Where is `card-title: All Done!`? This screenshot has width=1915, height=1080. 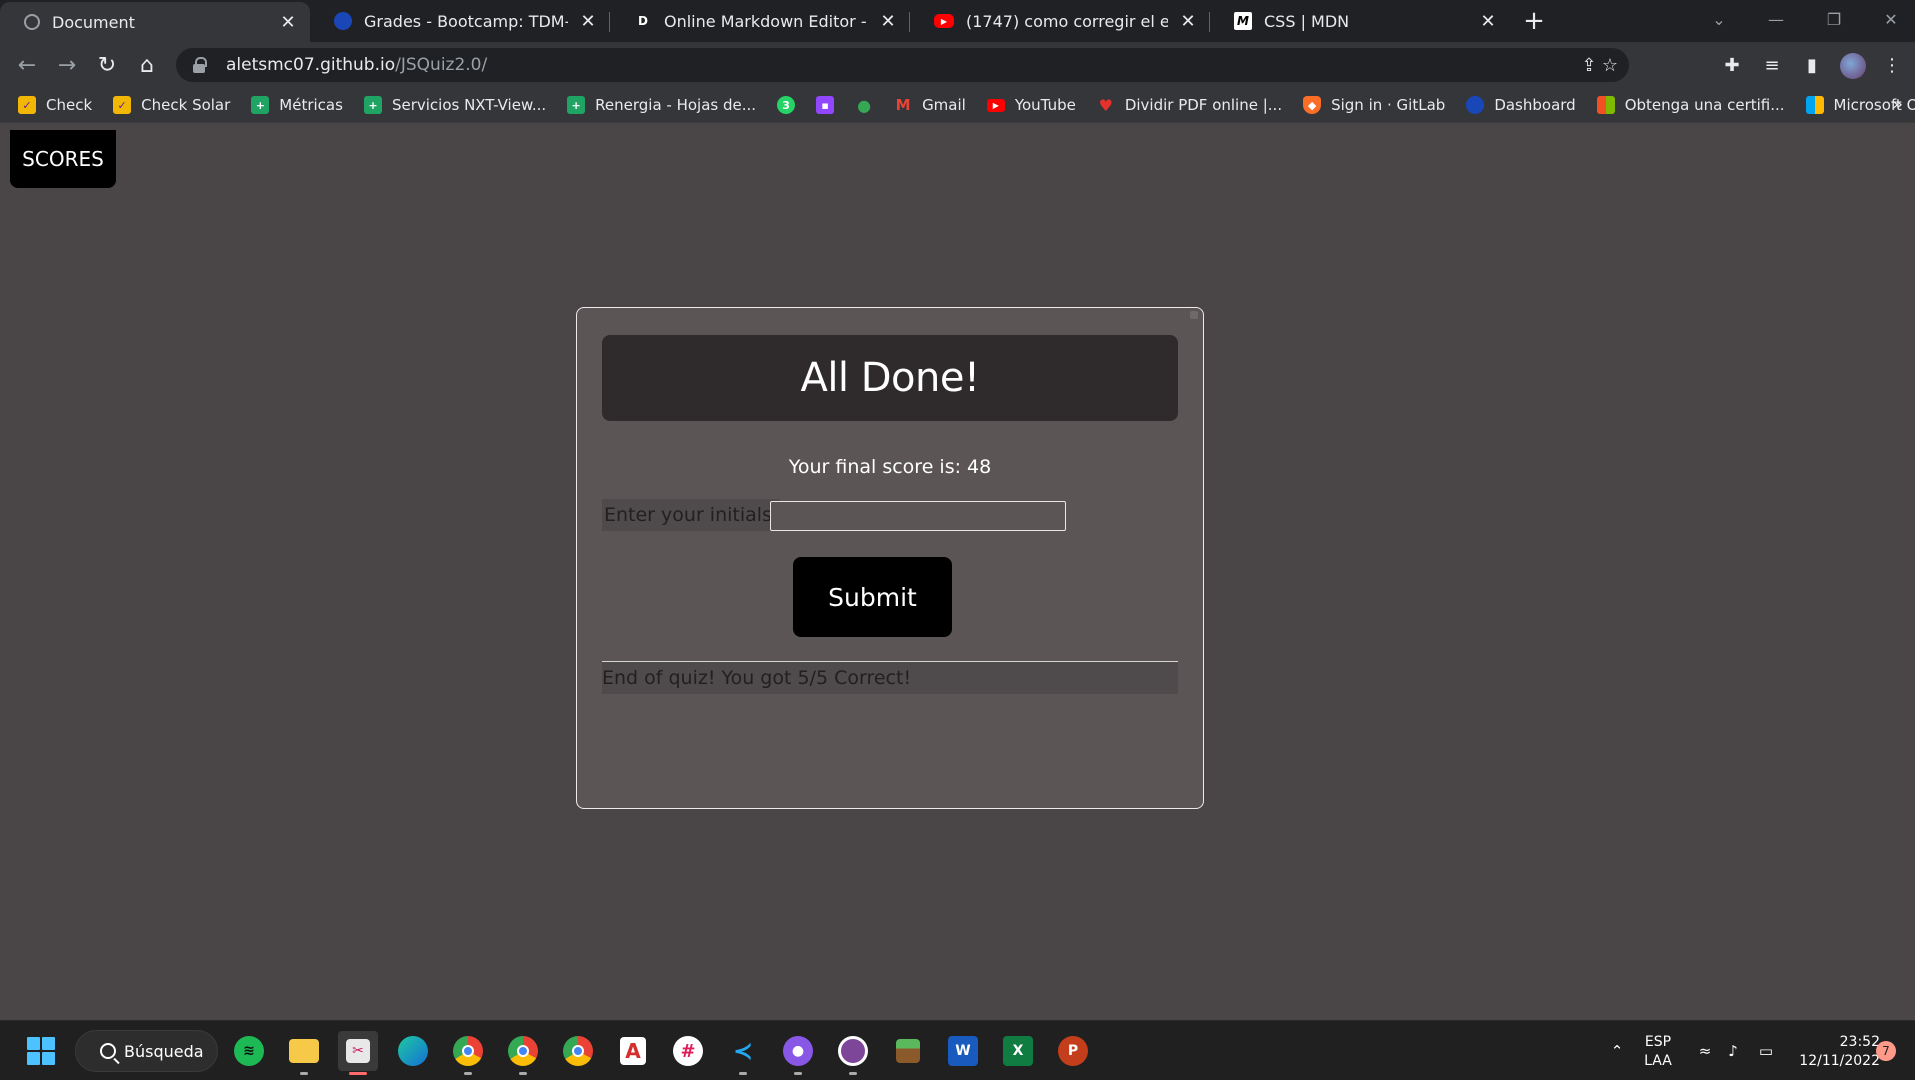
card-title: All Done! is located at coordinates (890, 378).